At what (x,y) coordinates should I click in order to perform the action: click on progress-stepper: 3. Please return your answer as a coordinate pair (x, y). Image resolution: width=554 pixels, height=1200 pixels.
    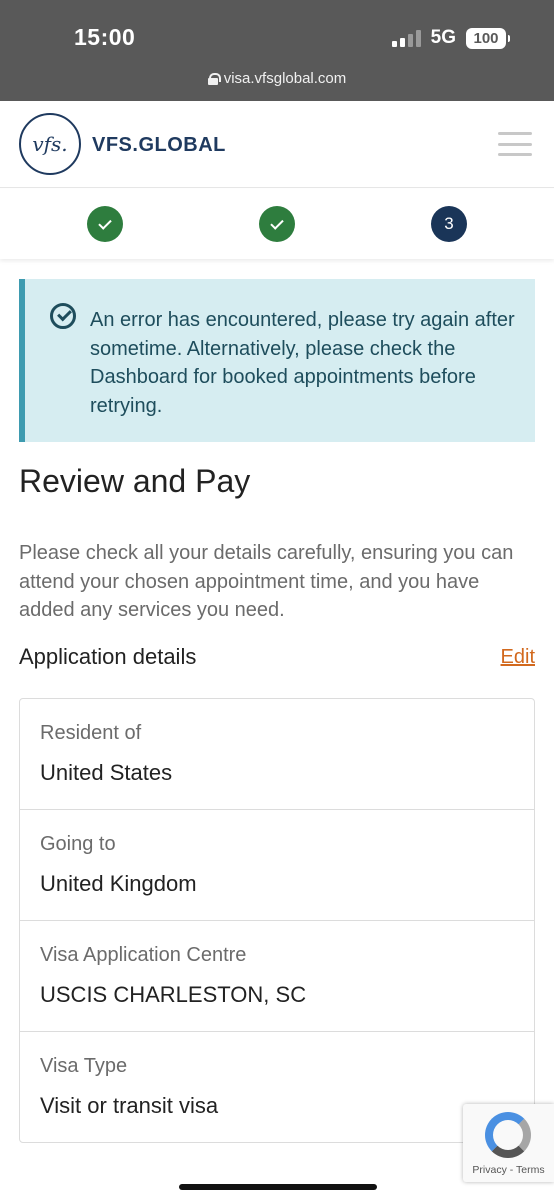
    Looking at the image, I should click on (277, 224).